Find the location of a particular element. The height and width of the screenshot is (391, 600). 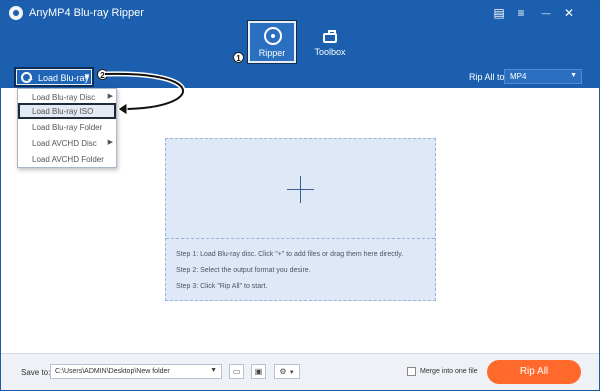

load-bluray-label: Load Blu-ray is located at coordinates (64, 78).